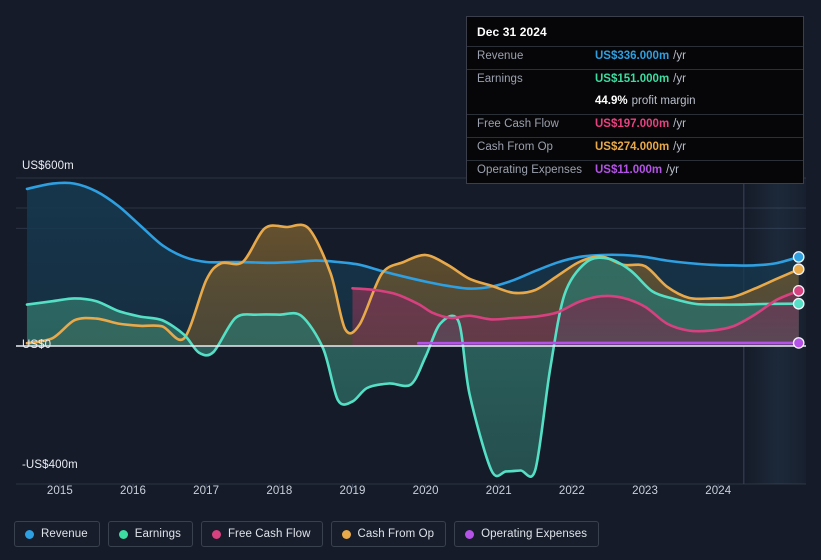  What do you see at coordinates (798, 290) in the screenshot?
I see `endpoint-dot-free-cash-flow` at bounding box center [798, 290].